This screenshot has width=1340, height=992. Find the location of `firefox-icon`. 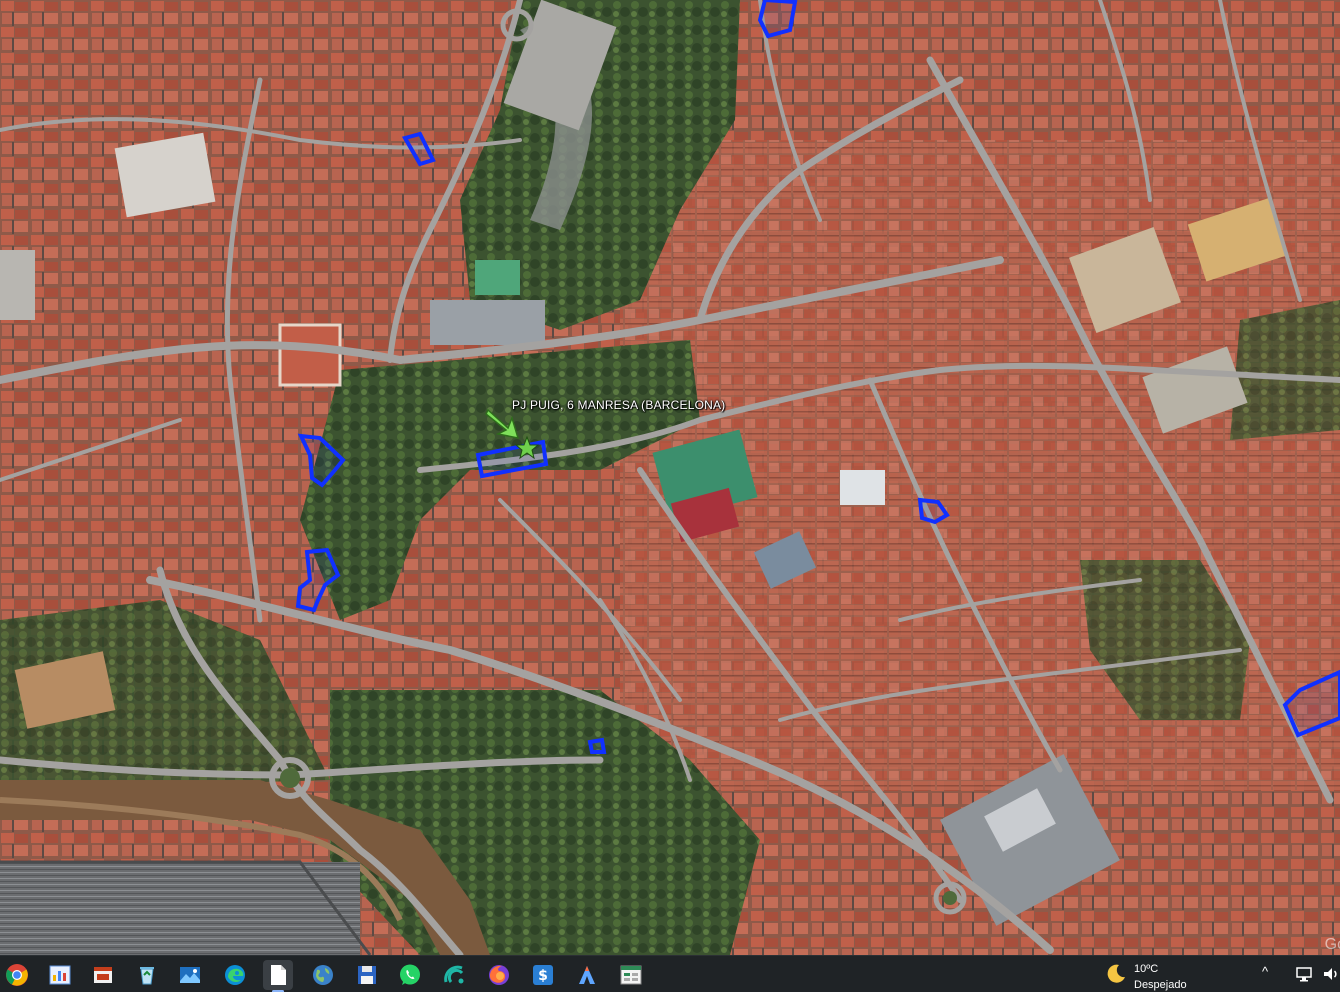

firefox-icon is located at coordinates (499, 975).